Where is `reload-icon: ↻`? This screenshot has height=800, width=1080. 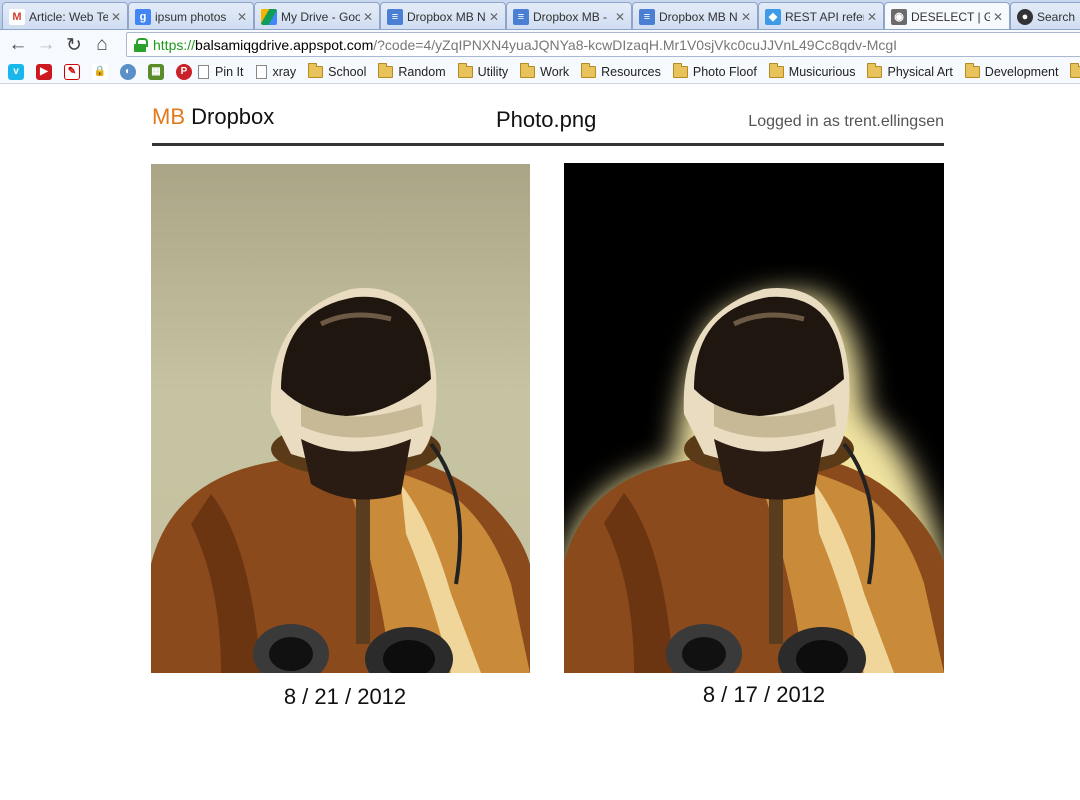 reload-icon: ↻ is located at coordinates (74, 45).